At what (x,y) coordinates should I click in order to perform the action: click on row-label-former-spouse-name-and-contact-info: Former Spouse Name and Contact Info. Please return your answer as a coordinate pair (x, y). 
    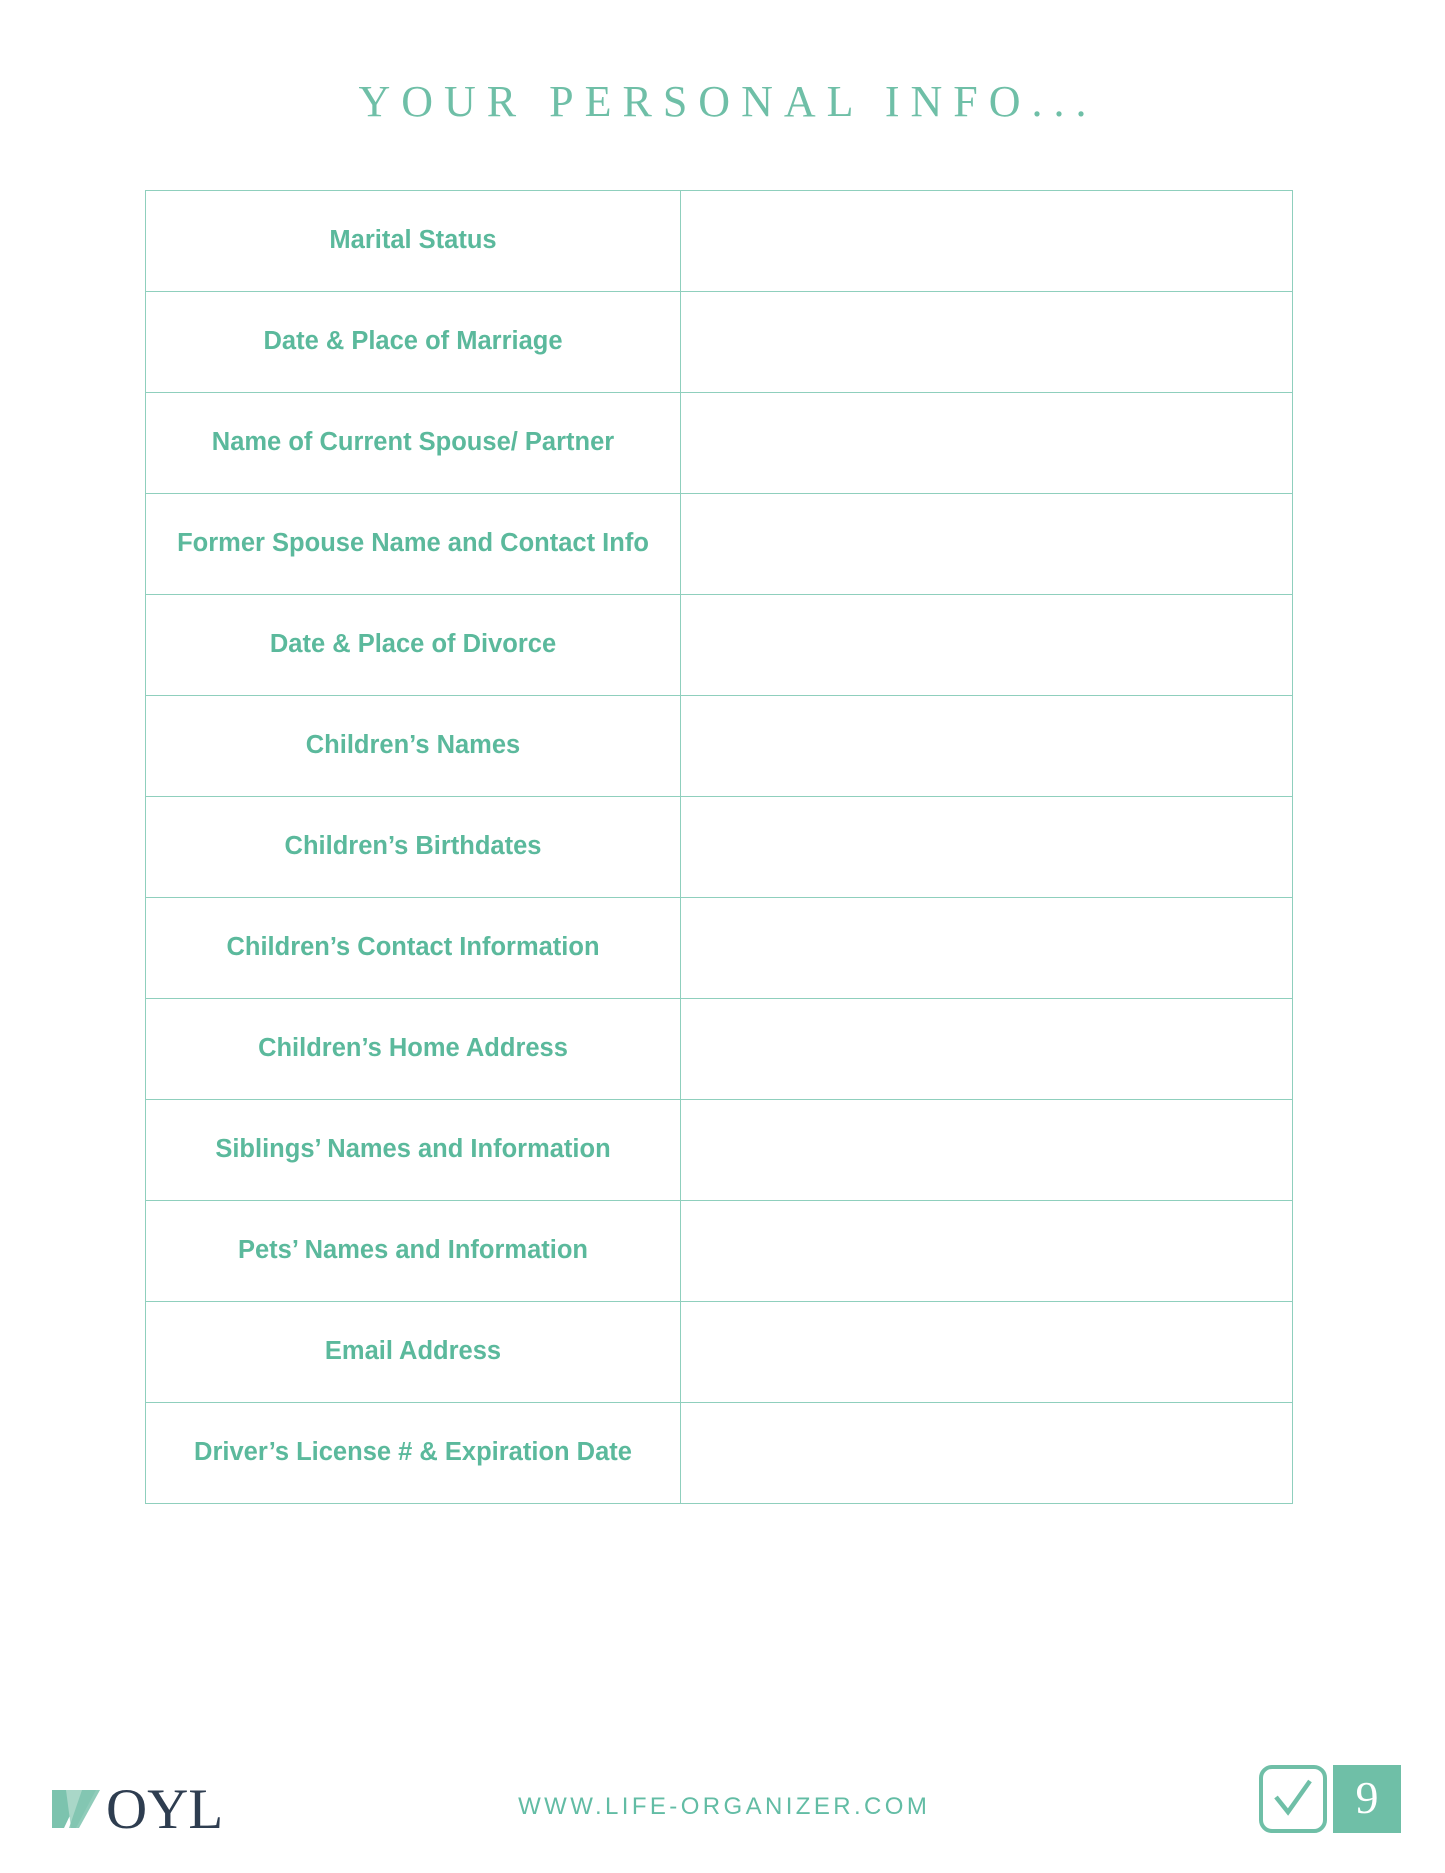
    Looking at the image, I should click on (413, 544).